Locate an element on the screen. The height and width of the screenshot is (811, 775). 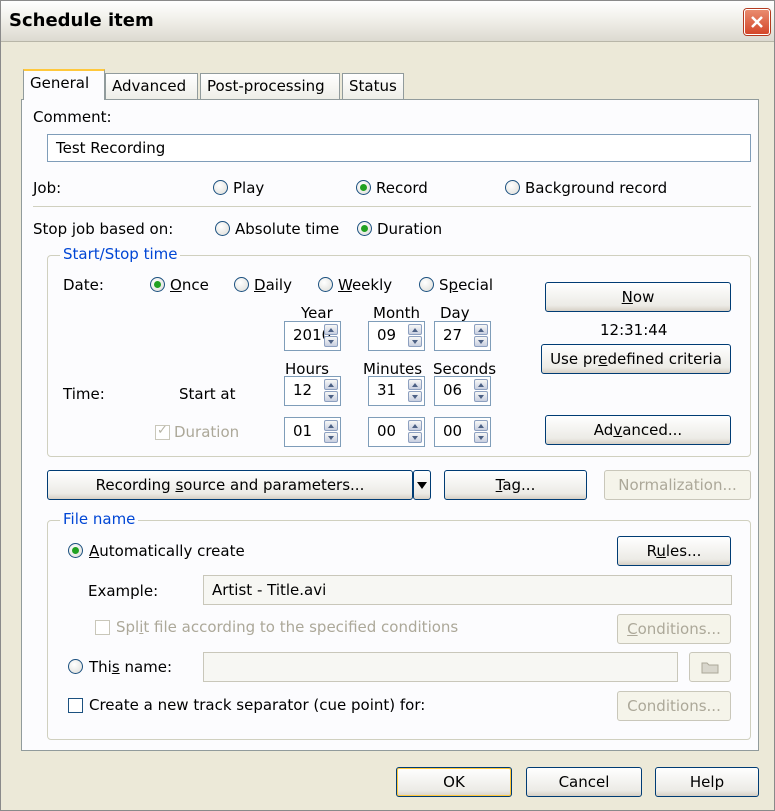
day-column-label: Day is located at coordinates (455, 313).